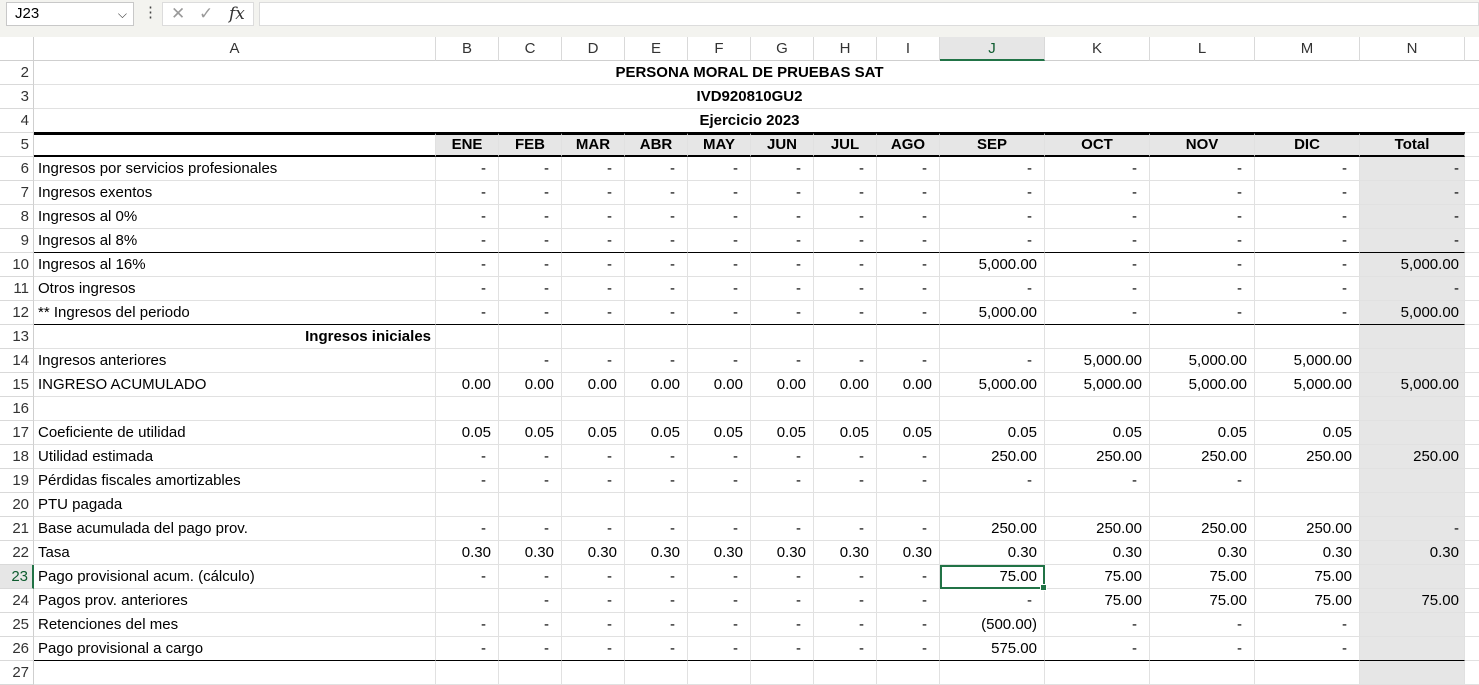 The width and height of the screenshot is (1479, 685). What do you see at coordinates (656, 385) in the screenshot?
I see `cell-e15: 0.00` at bounding box center [656, 385].